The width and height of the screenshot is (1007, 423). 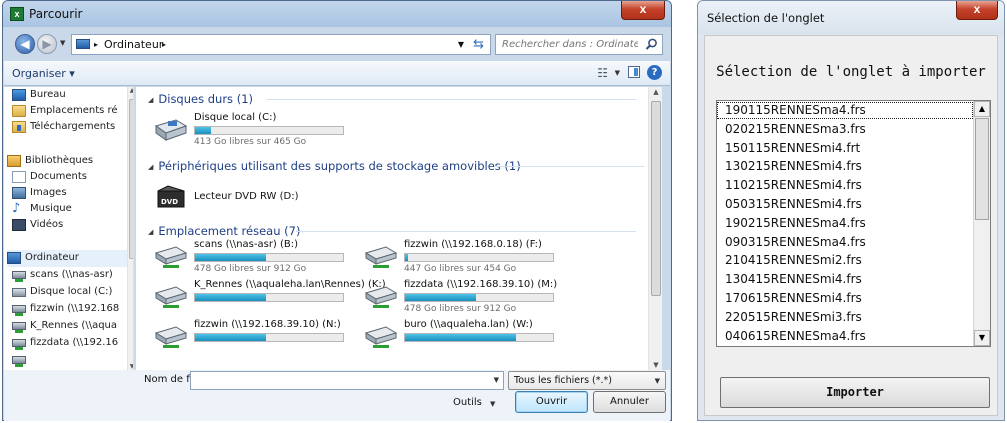 I want to click on title-bar: Sélection de l'onglet x, so click(x=851, y=17).